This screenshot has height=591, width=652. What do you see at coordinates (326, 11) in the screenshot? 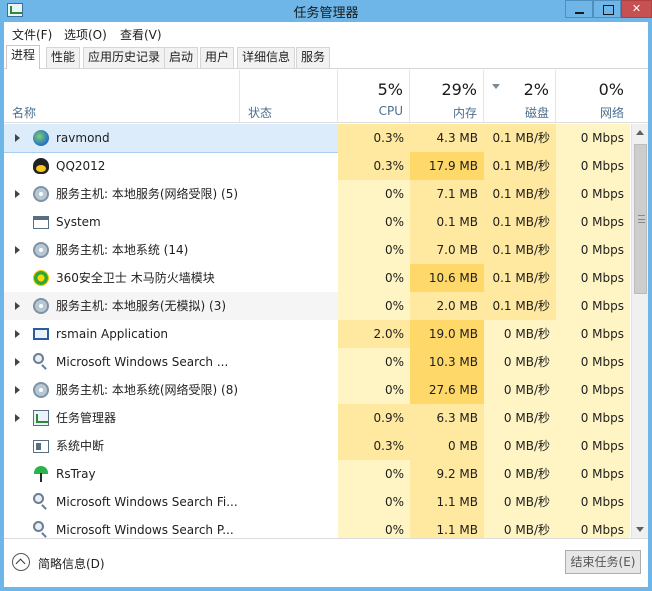
I see `title-bar: 任务管理器 ✕` at bounding box center [326, 11].